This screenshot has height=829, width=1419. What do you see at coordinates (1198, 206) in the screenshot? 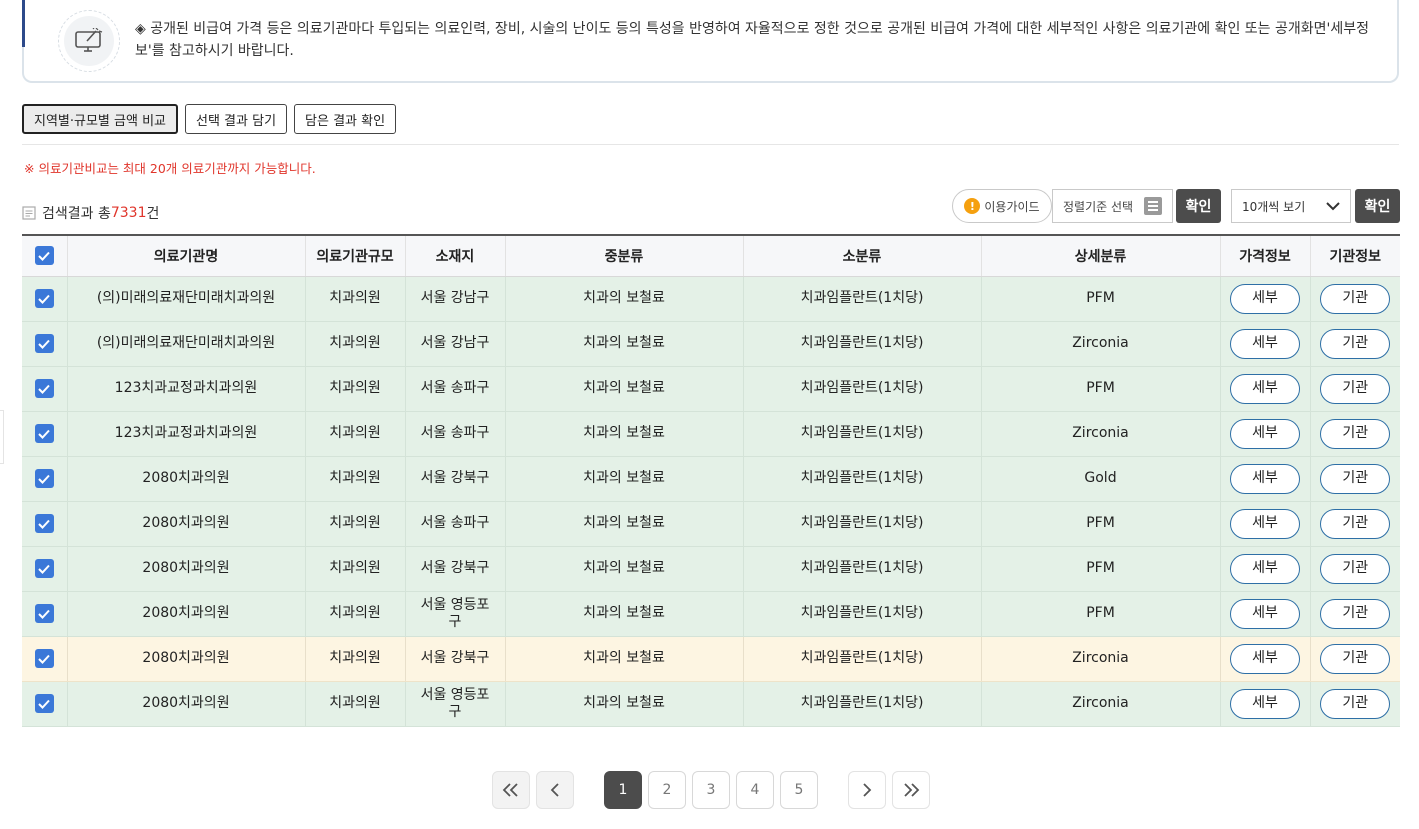
I see `sort-confirm-button: 확인` at bounding box center [1198, 206].